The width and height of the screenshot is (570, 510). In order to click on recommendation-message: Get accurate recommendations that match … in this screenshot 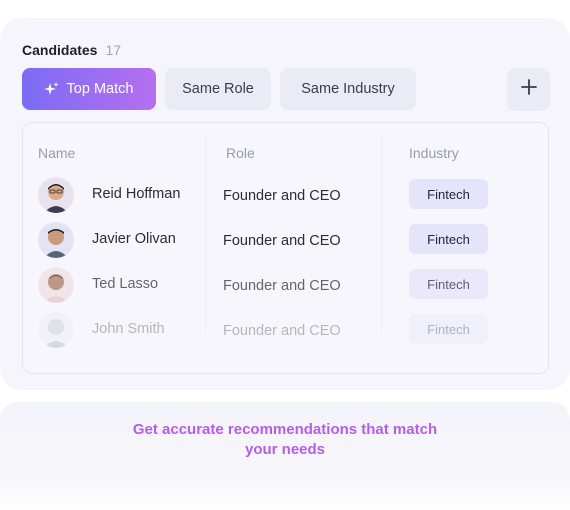, I will do `click(285, 440)`.